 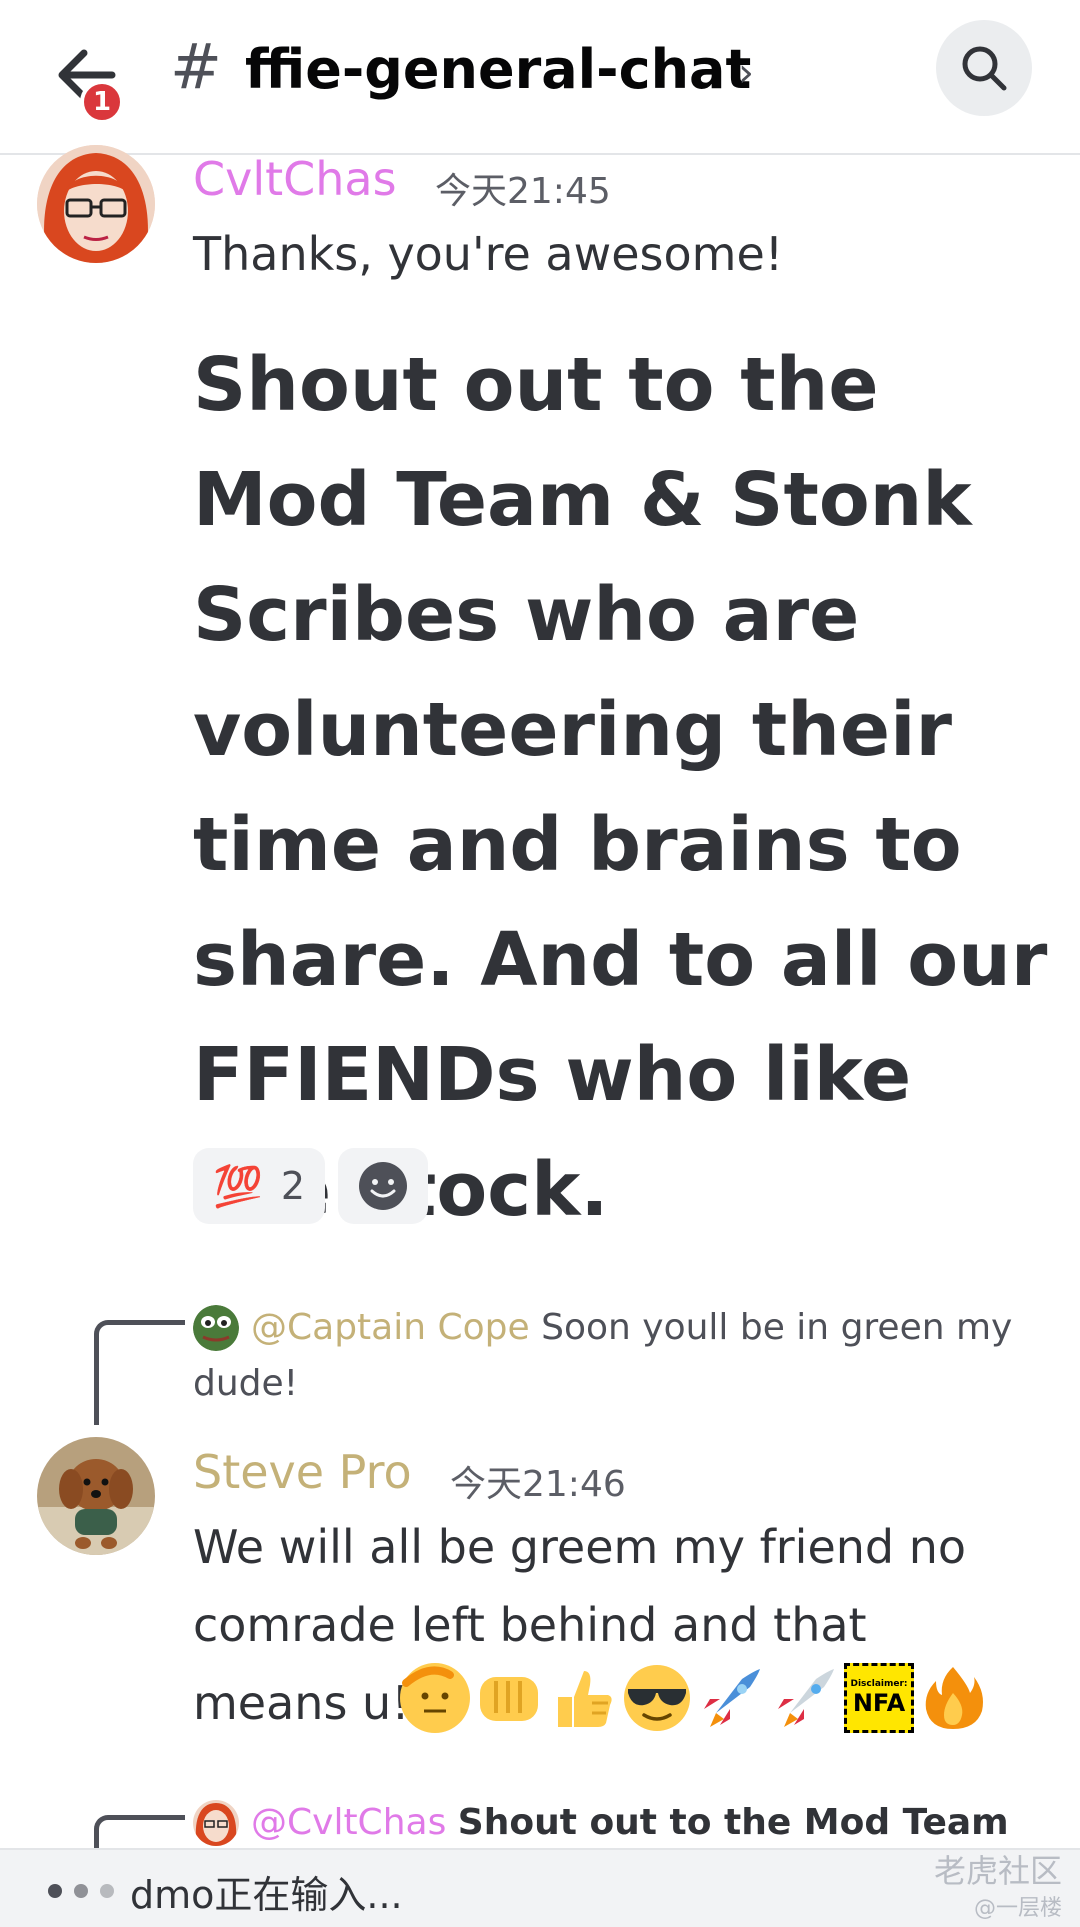 I want to click on search-button, so click(x=984, y=68).